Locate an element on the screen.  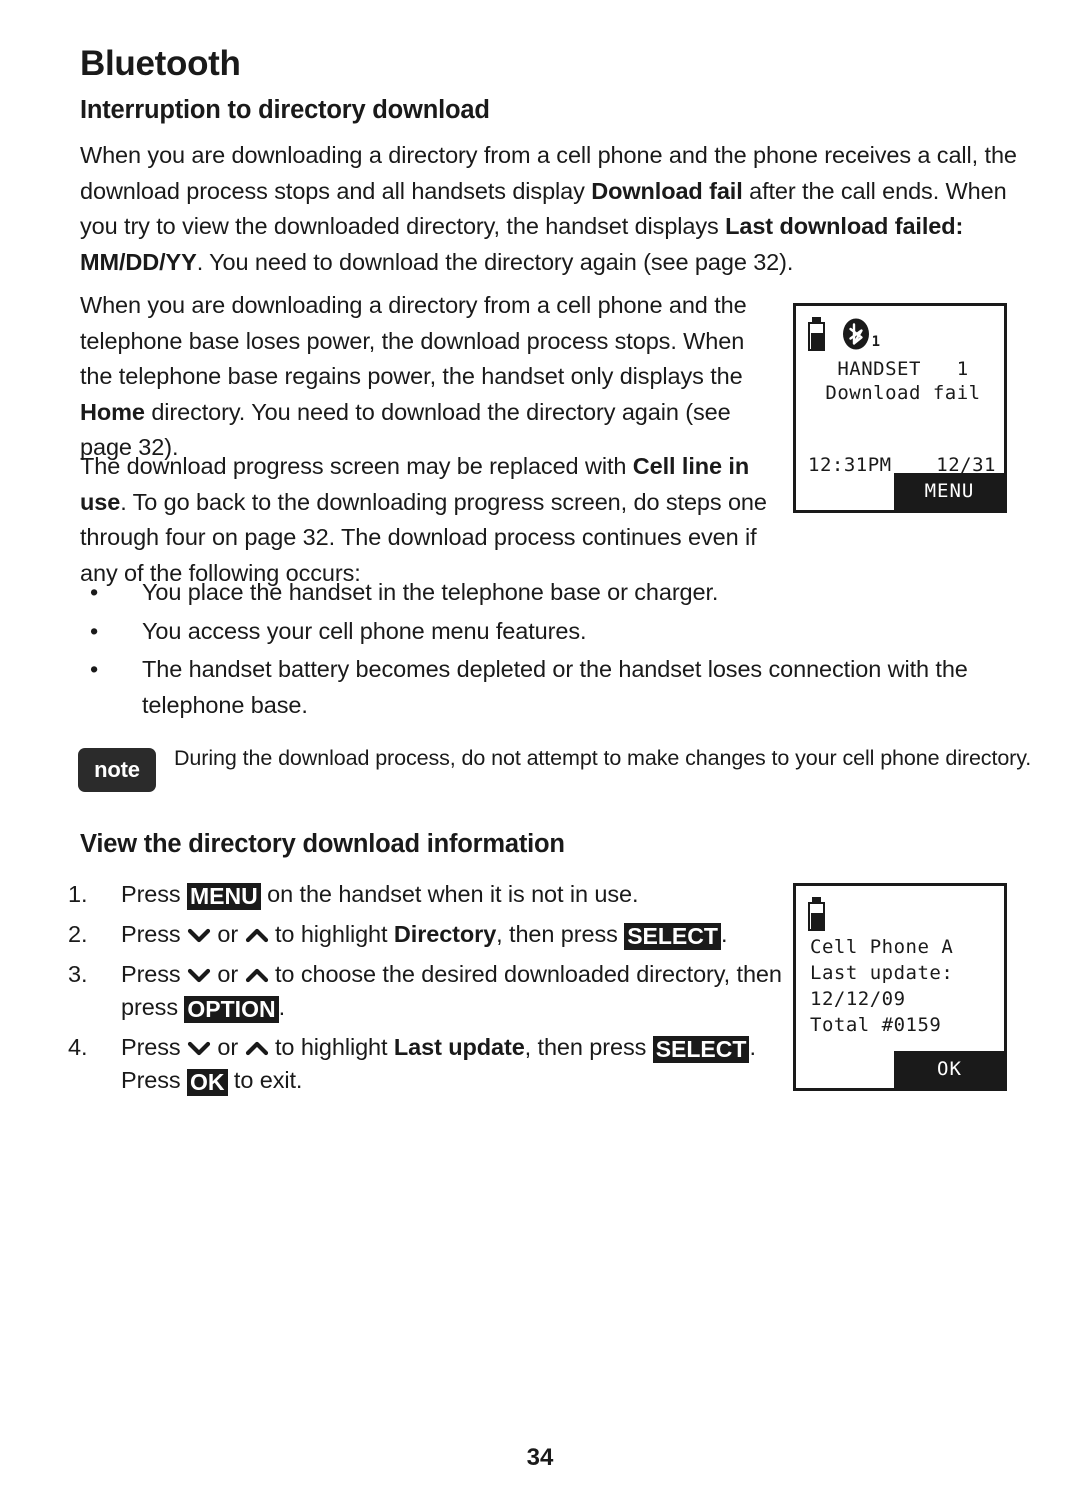
step-text-run: to exit. is located at coordinates (265, 1080).